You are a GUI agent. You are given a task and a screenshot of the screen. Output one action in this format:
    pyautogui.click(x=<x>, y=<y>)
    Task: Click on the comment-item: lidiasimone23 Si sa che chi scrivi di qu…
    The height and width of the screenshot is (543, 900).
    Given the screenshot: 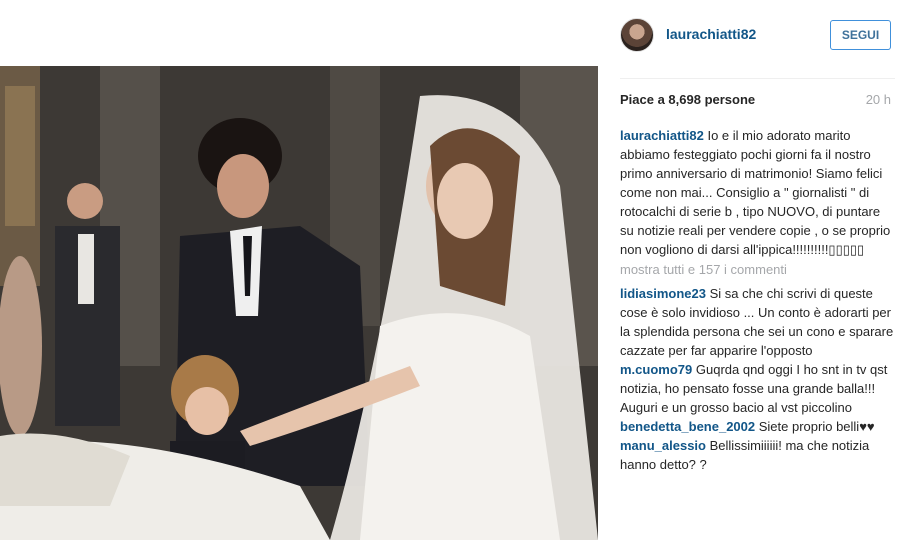 What is the action you would take?
    pyautogui.click(x=757, y=322)
    